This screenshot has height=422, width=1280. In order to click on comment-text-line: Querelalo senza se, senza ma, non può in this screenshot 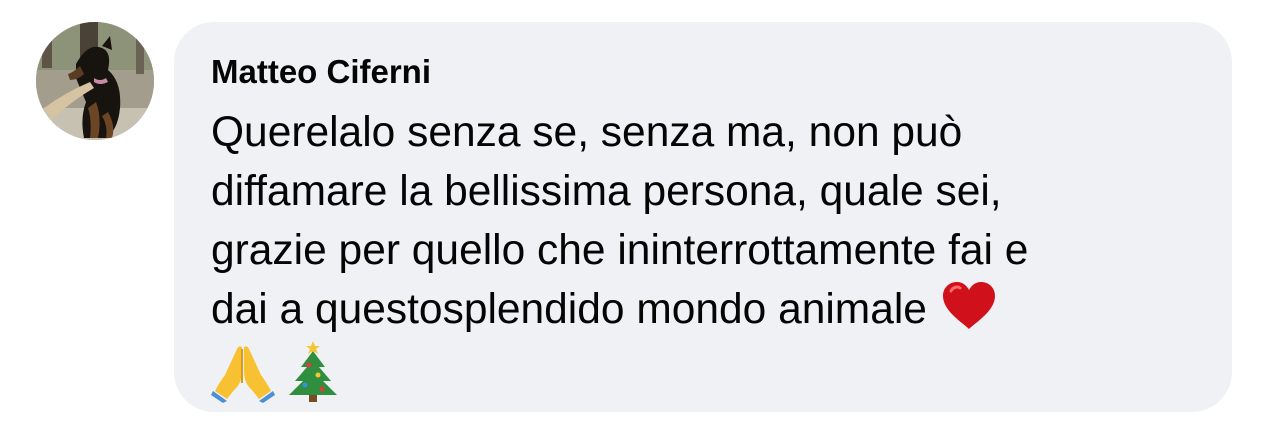, I will do `click(587, 132)`.